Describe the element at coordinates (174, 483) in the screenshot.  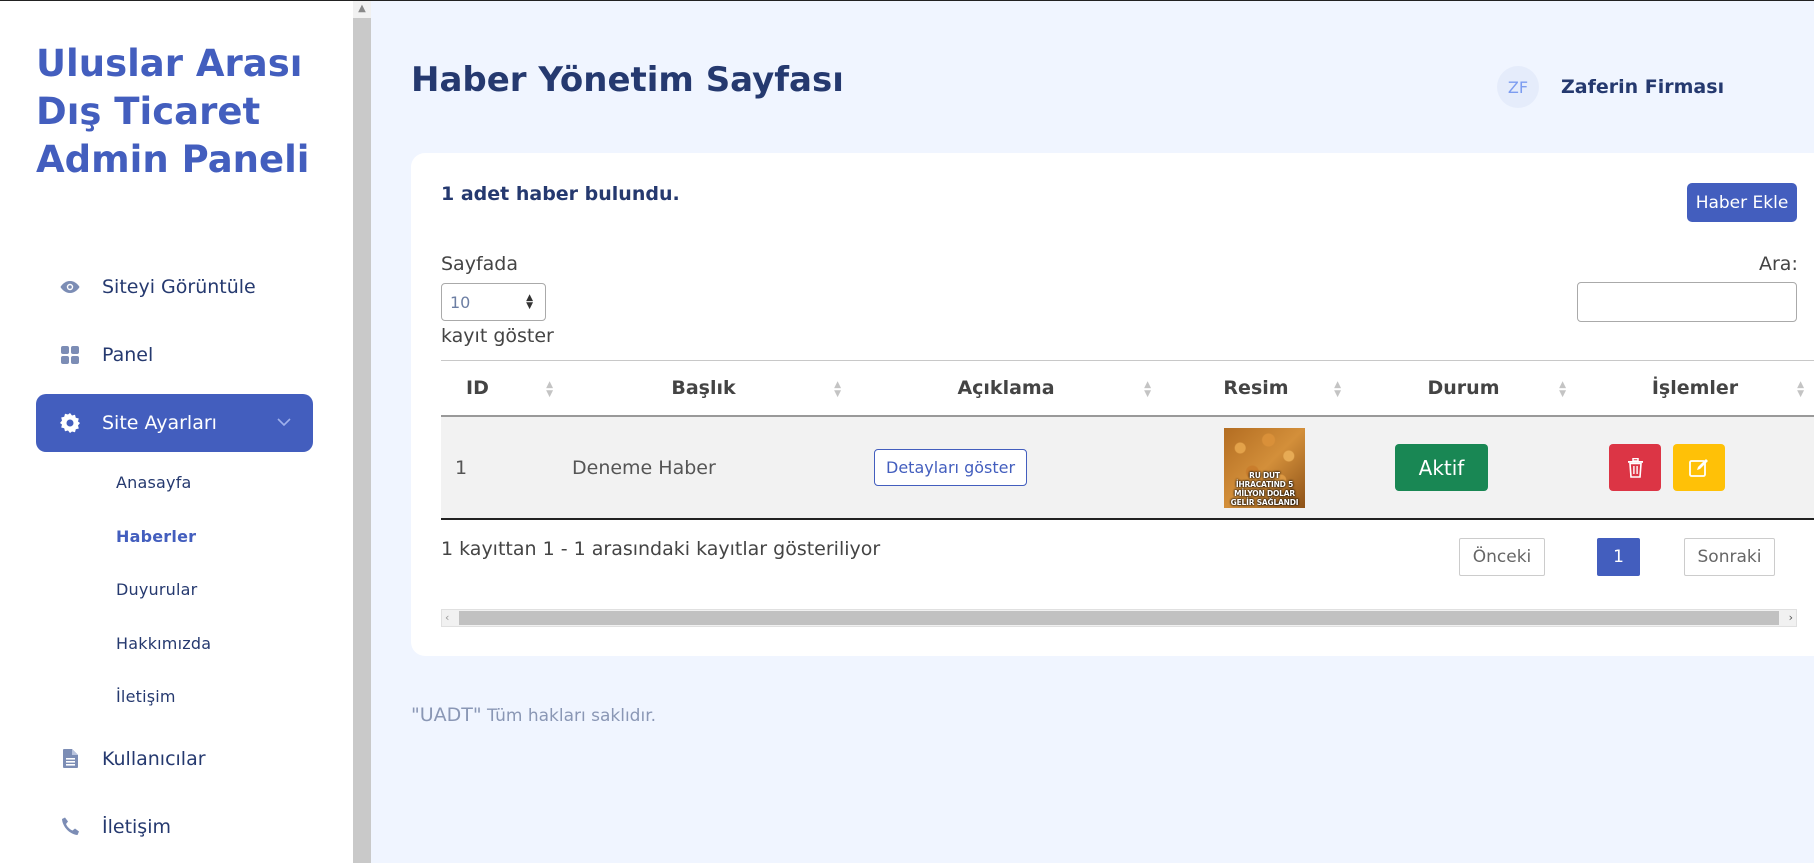
I see `submenu-item-home: Anasayfa` at that location.